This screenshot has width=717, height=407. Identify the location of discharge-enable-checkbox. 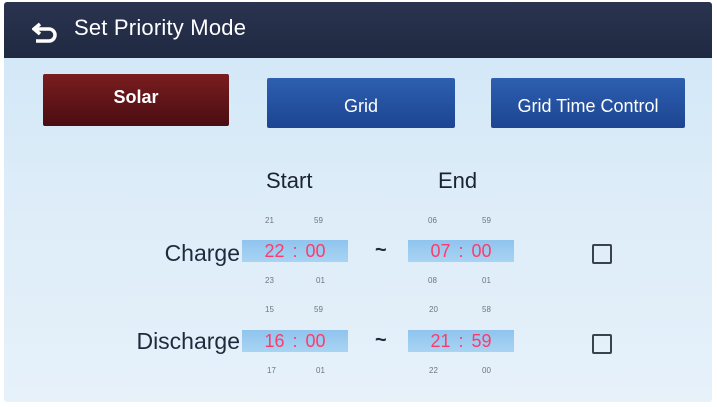
(602, 344).